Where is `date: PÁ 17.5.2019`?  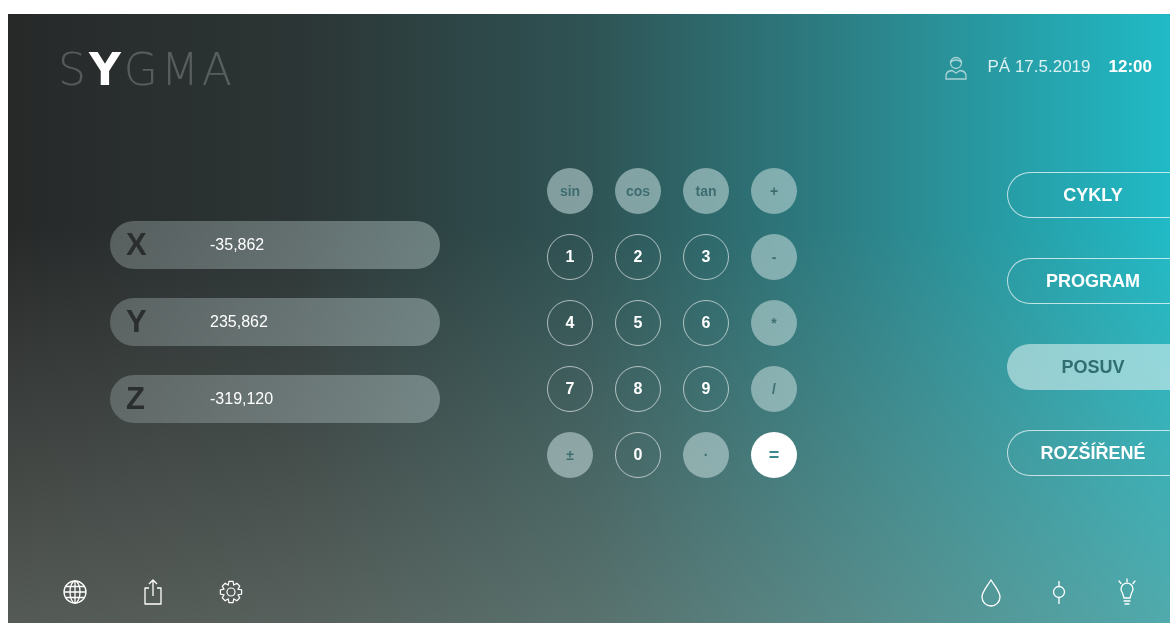
date: PÁ 17.5.2019 is located at coordinates (1039, 67).